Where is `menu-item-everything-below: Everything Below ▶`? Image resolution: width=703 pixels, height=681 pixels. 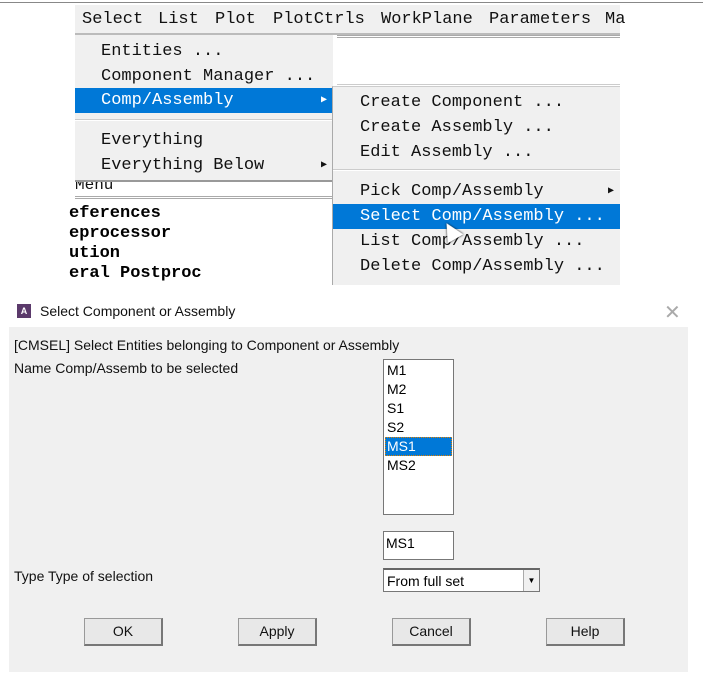 menu-item-everything-below: Everything Below ▶ is located at coordinates (204, 165).